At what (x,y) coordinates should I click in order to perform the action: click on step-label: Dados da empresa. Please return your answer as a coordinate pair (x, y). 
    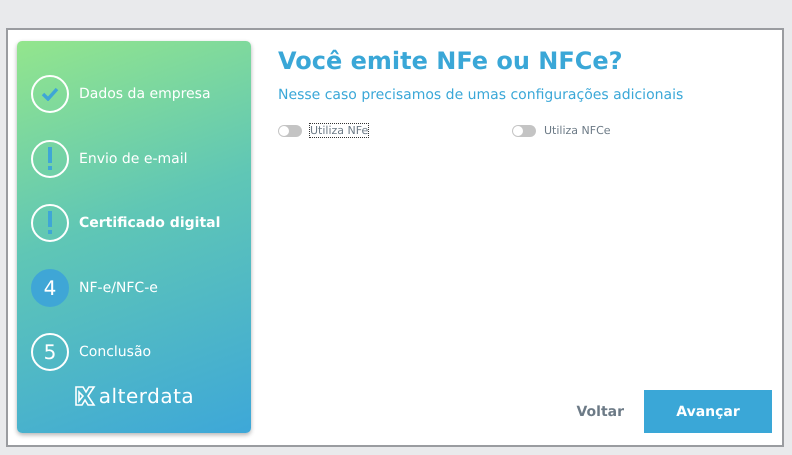
    Looking at the image, I should click on (145, 94).